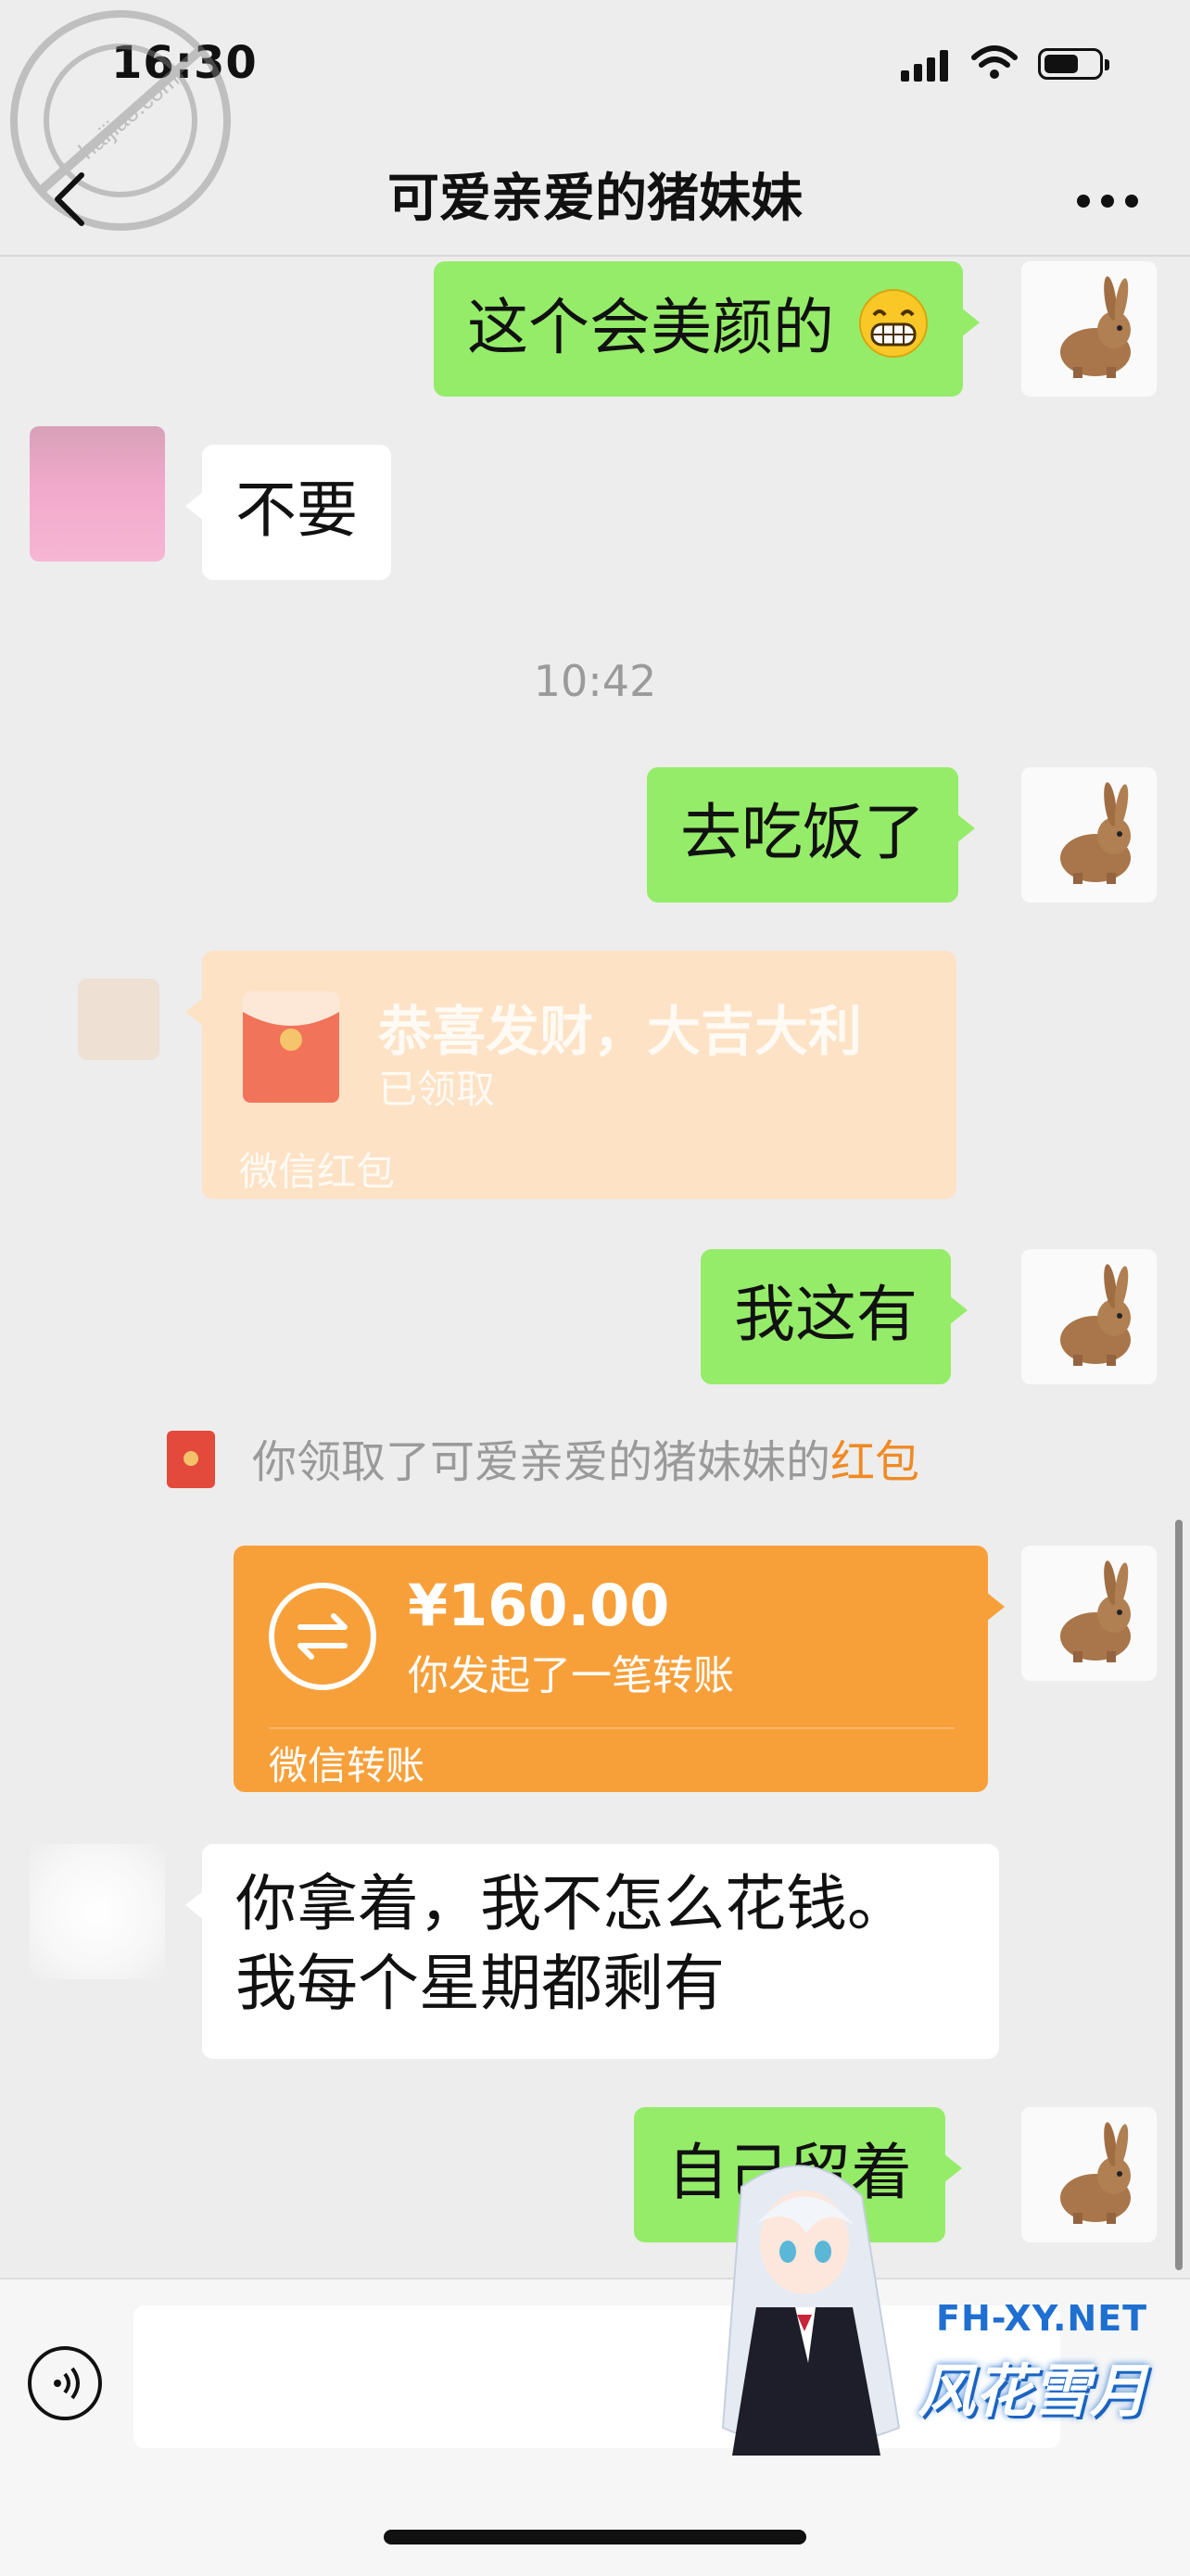 Image resolution: width=1190 pixels, height=2576 pixels. I want to click on message-bubble-incoming: 你拿着，我不怎么花钱。 我每个星期都剩有, so click(592, 1952).